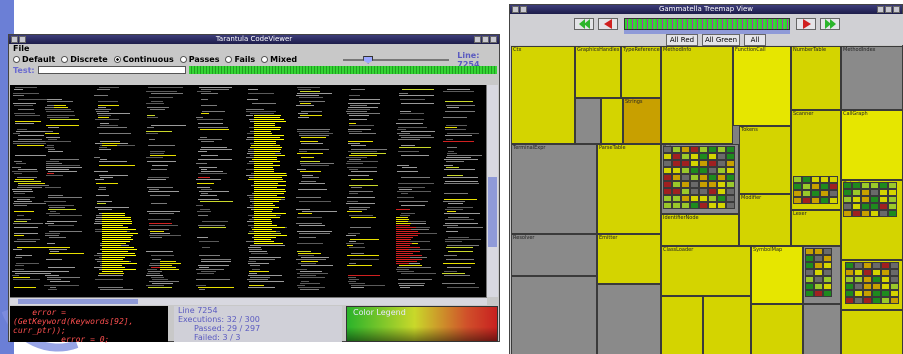 The height and width of the screenshot is (354, 903). What do you see at coordinates (254, 49) in the screenshot?
I see `menu-file: File` at bounding box center [254, 49].